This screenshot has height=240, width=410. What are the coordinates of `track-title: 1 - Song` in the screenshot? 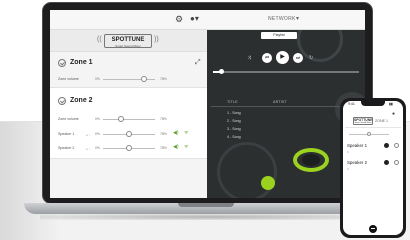 It's located at (234, 113).